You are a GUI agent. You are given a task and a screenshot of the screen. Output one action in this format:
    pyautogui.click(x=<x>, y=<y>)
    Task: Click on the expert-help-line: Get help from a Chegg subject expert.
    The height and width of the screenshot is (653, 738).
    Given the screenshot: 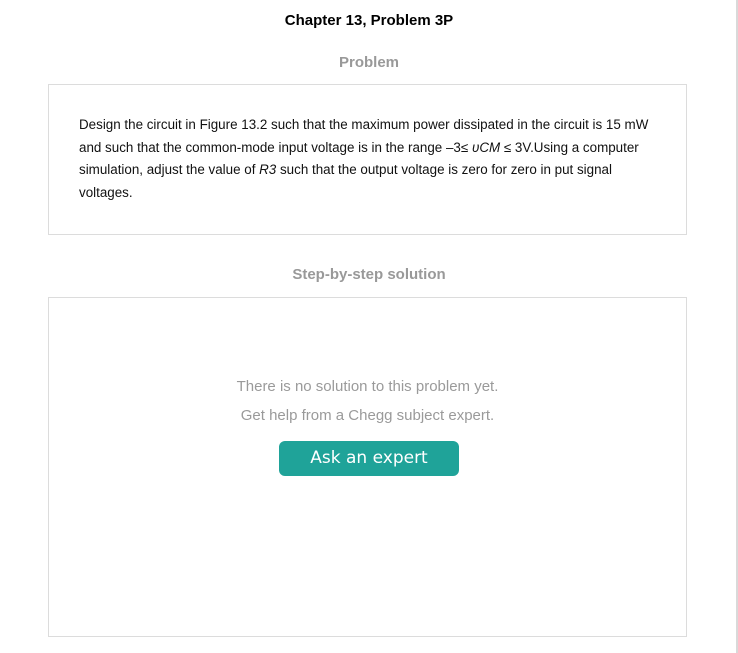 What is the action you would take?
    pyautogui.click(x=367, y=415)
    